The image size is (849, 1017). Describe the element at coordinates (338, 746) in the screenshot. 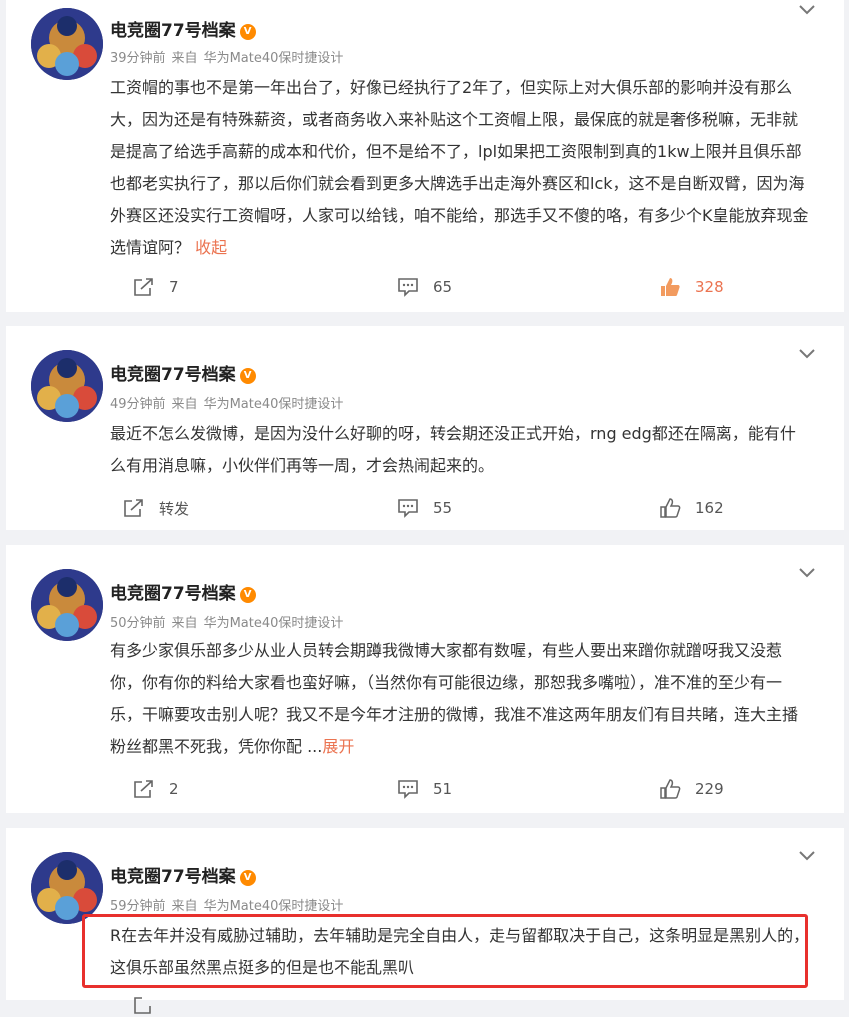

I see `expand-link: 展开` at that location.